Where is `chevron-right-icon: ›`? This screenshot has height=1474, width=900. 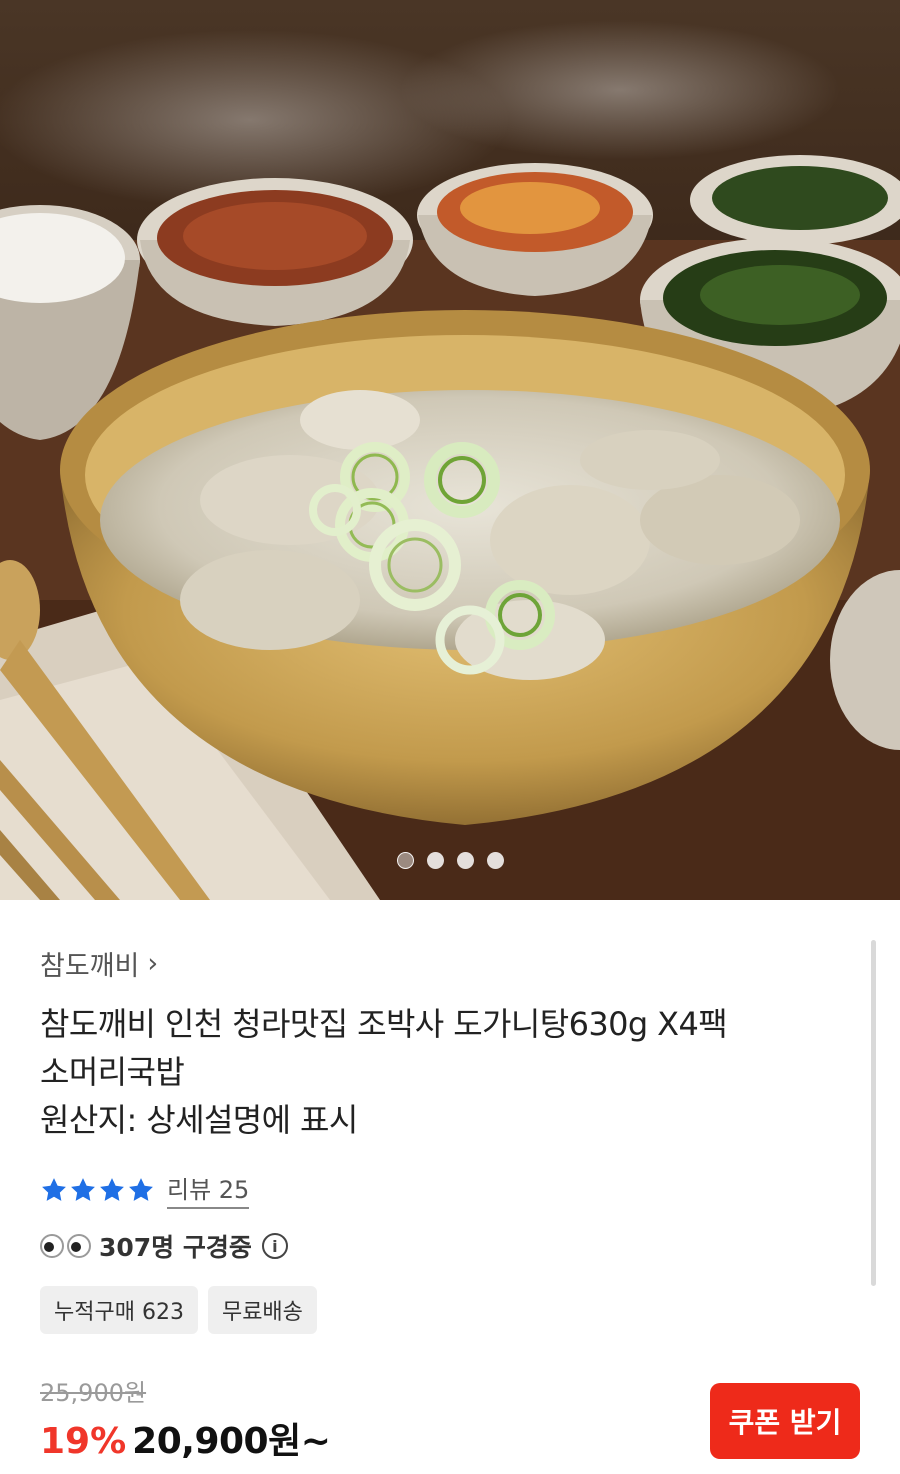 chevron-right-icon: › is located at coordinates (153, 963).